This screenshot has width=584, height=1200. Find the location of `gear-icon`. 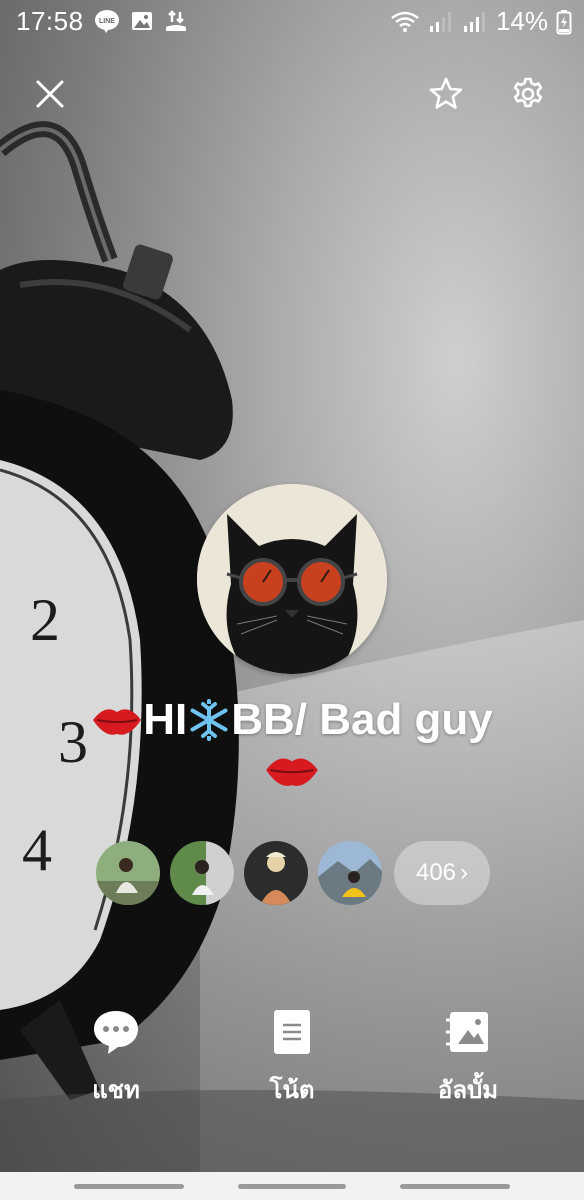

gear-icon is located at coordinates (528, 92).